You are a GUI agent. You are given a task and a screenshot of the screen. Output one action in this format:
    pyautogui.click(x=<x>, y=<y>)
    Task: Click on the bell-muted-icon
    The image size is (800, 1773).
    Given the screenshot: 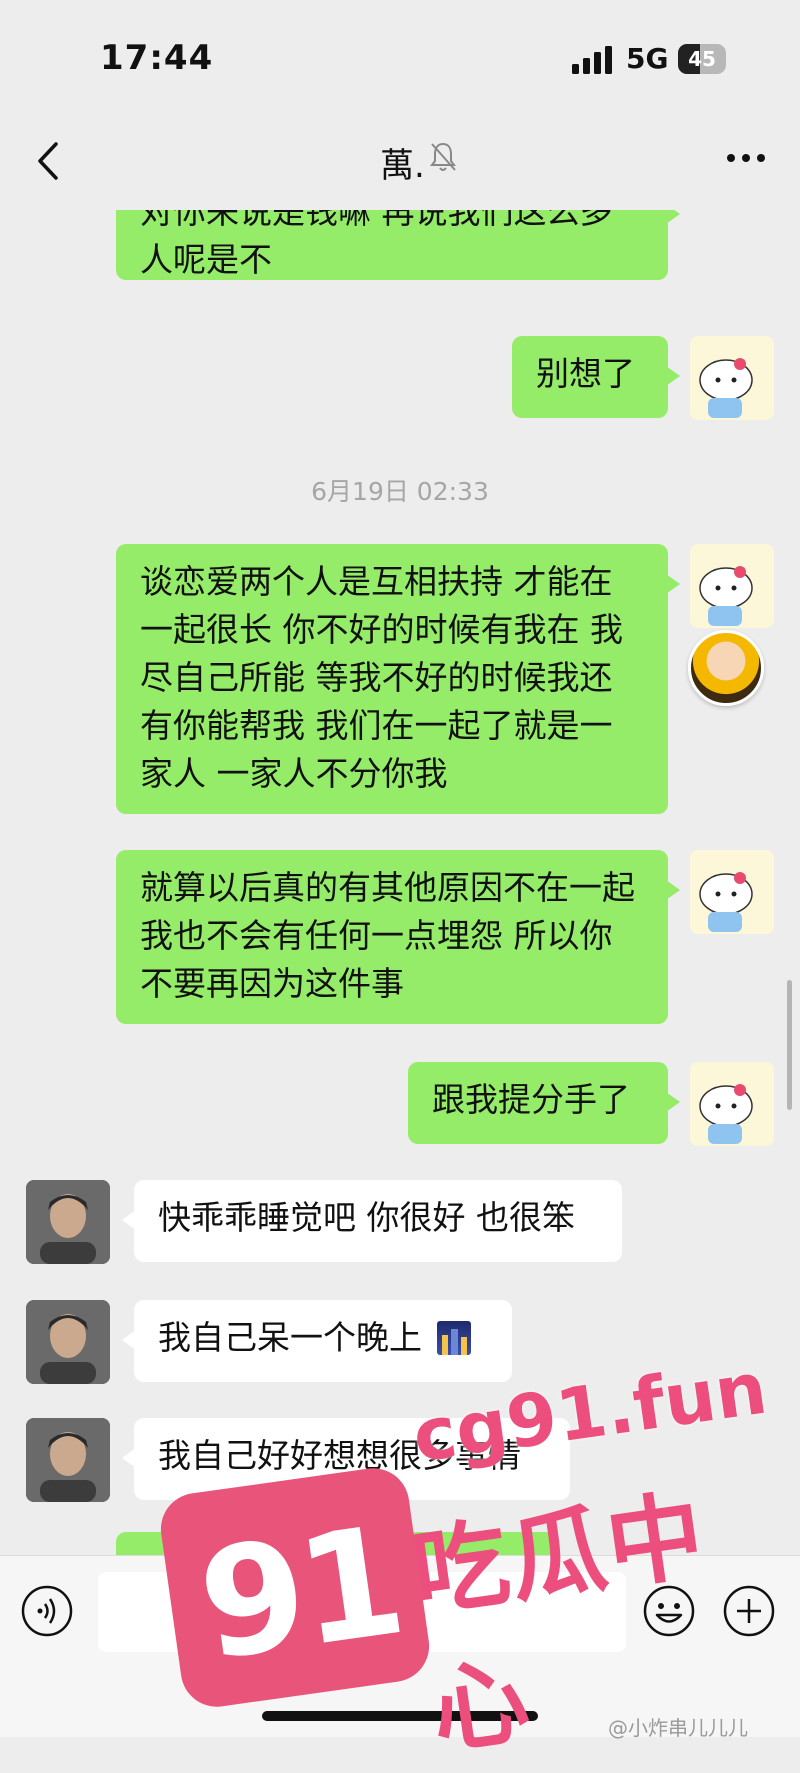 What is the action you would take?
    pyautogui.click(x=443, y=156)
    